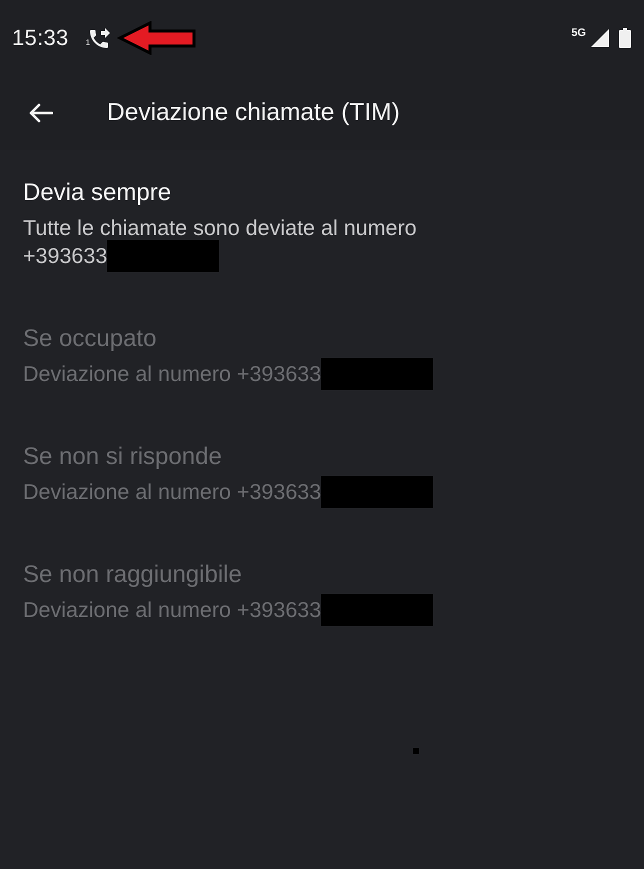 The width and height of the screenshot is (644, 869). What do you see at coordinates (625, 38) in the screenshot?
I see `battery-icon` at bounding box center [625, 38].